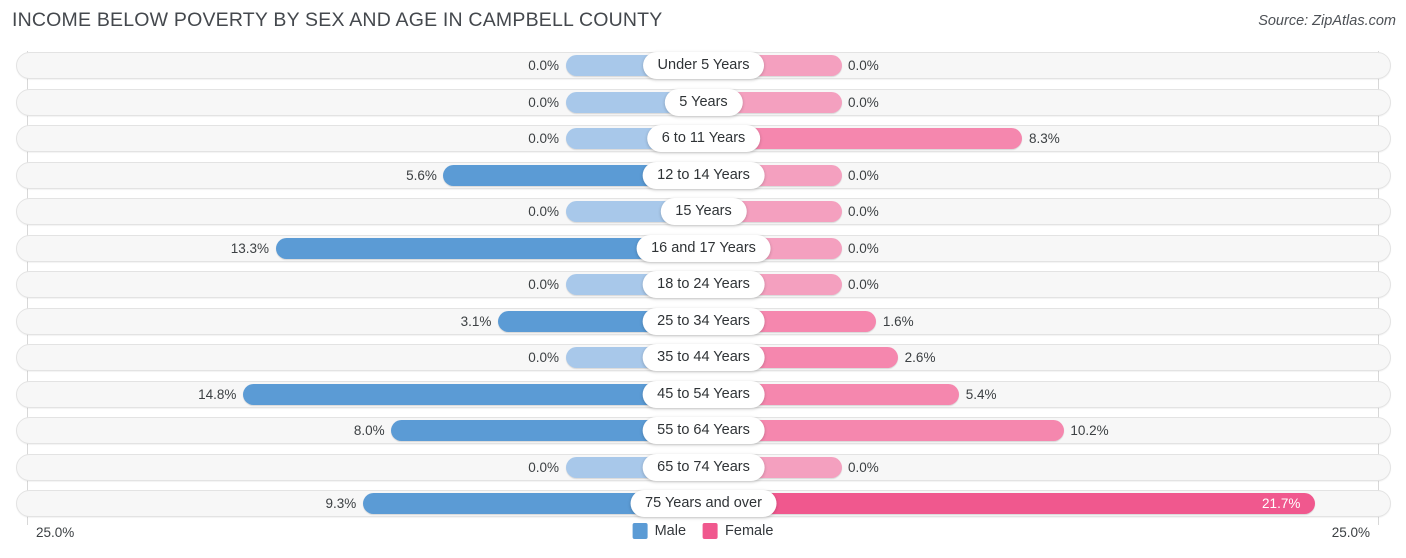 Image resolution: width=1406 pixels, height=558 pixels. I want to click on chart-row: 9.3% 21.7% 75 Years and over, so click(703, 504).